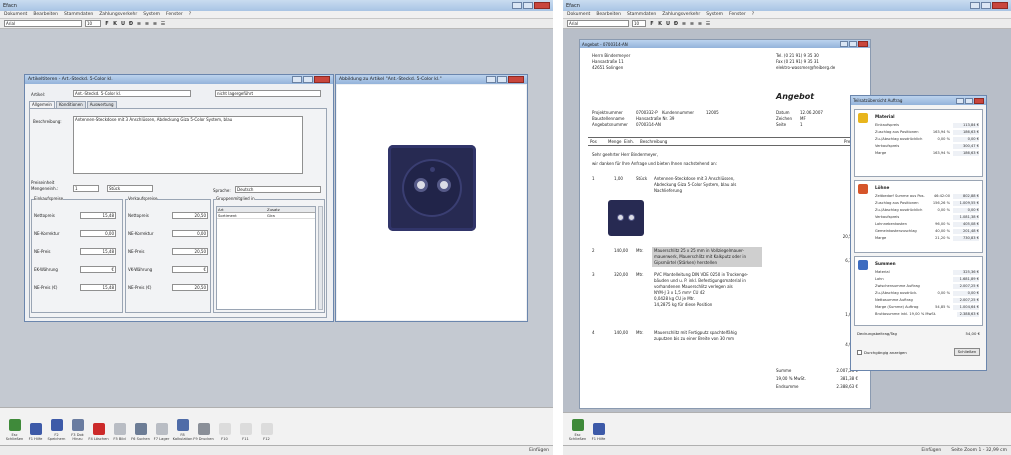  Describe the element at coordinates (42, 104) in the screenshot. I see `tab-allgemein: Allgemein` at that location.